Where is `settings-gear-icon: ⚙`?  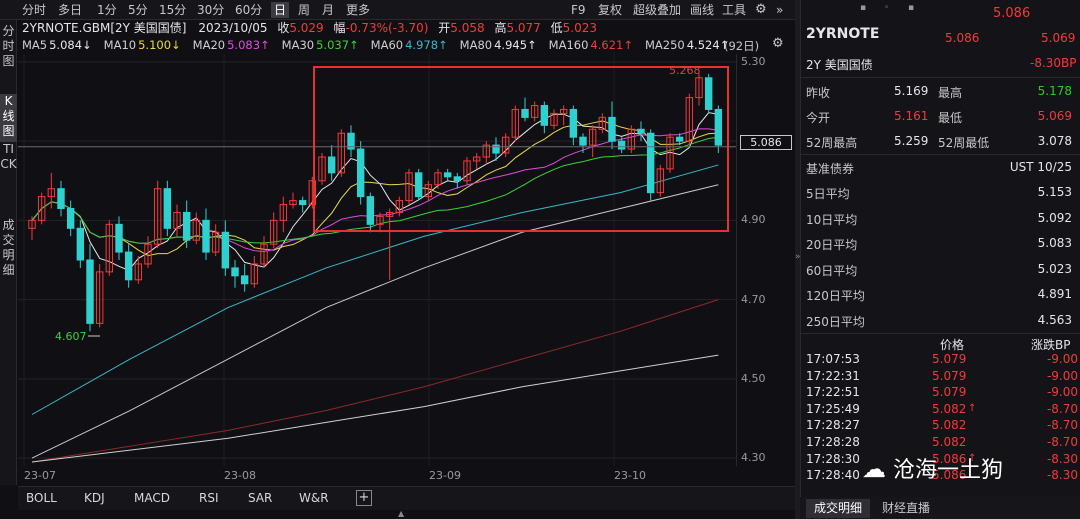 settings-gear-icon: ⚙ is located at coordinates (761, 10).